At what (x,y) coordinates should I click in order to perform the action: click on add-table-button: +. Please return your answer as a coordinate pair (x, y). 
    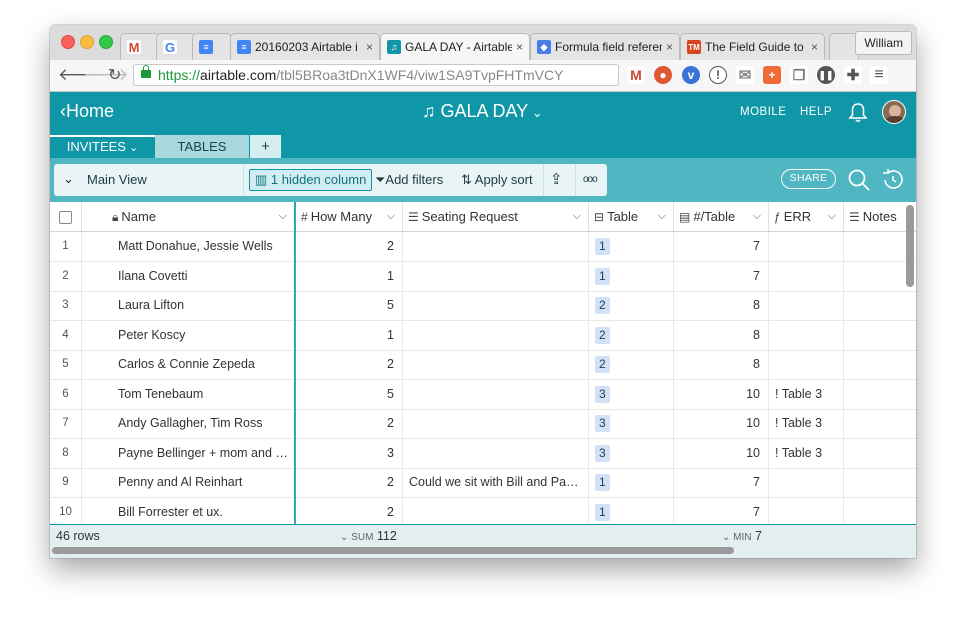
    Looking at the image, I should click on (265, 146).